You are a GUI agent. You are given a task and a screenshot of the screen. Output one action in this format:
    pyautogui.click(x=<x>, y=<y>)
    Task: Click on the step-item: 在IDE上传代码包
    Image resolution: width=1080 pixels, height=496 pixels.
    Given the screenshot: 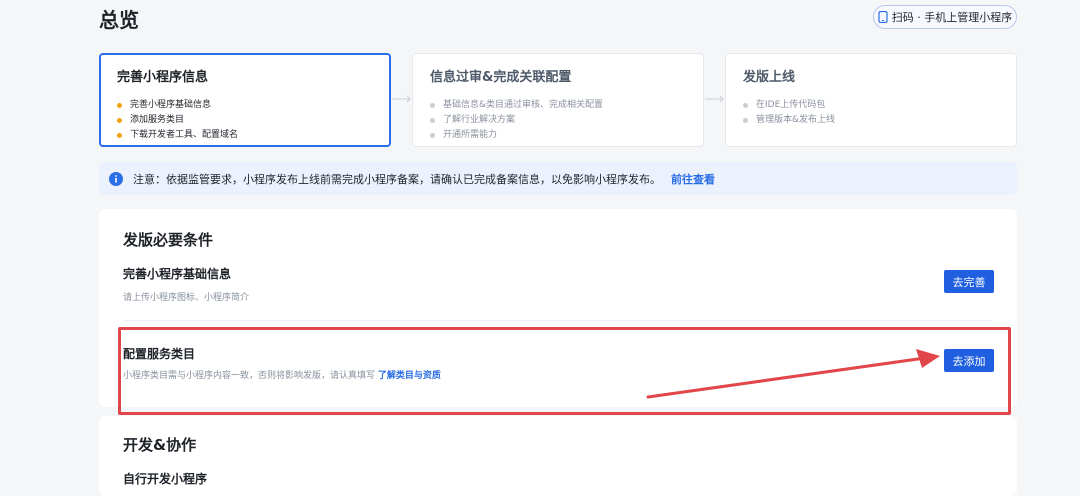 What is the action you would take?
    pyautogui.click(x=879, y=105)
    